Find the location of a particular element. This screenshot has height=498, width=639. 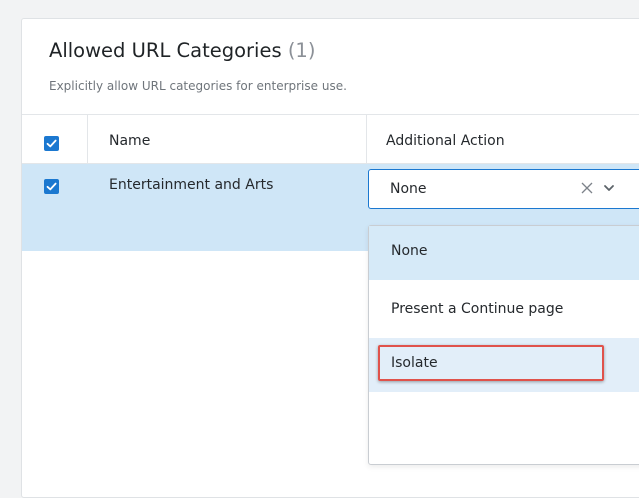

panel-title-text: Allowed URL Categories is located at coordinates (165, 50).